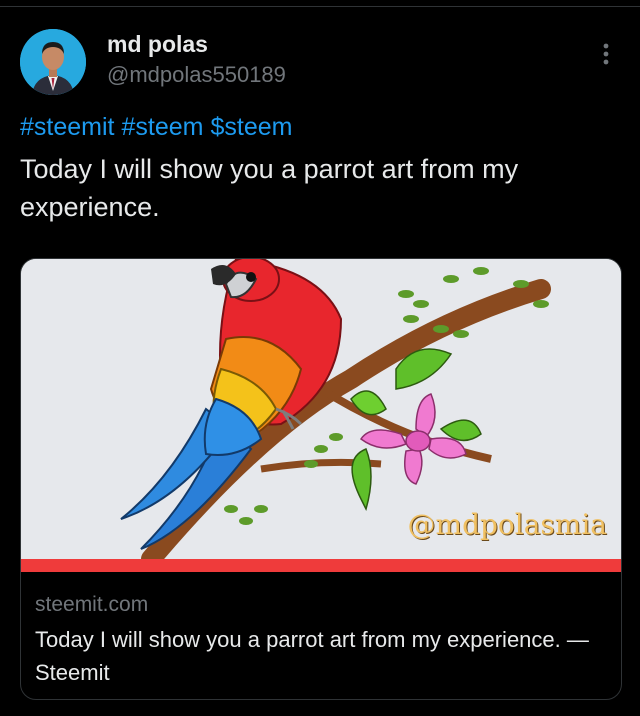 This screenshot has width=640, height=716. I want to click on link-domain: steemit.com, so click(92, 604).